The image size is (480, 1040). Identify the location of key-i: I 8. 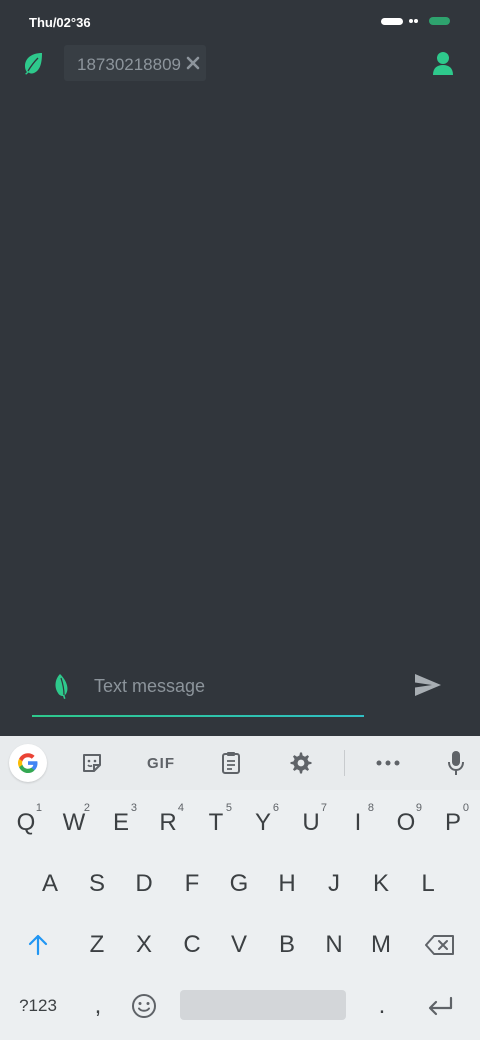
(358, 823).